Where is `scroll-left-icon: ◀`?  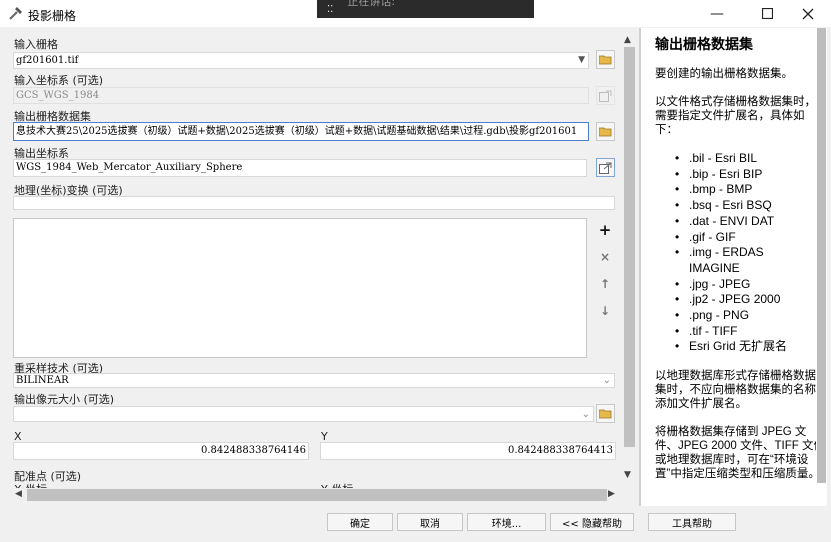 scroll-left-icon: ◀ is located at coordinates (18, 494).